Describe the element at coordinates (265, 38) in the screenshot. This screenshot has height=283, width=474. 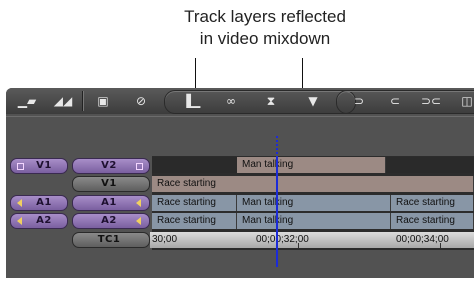
I see `callout-line-2: in video mixdown` at that location.